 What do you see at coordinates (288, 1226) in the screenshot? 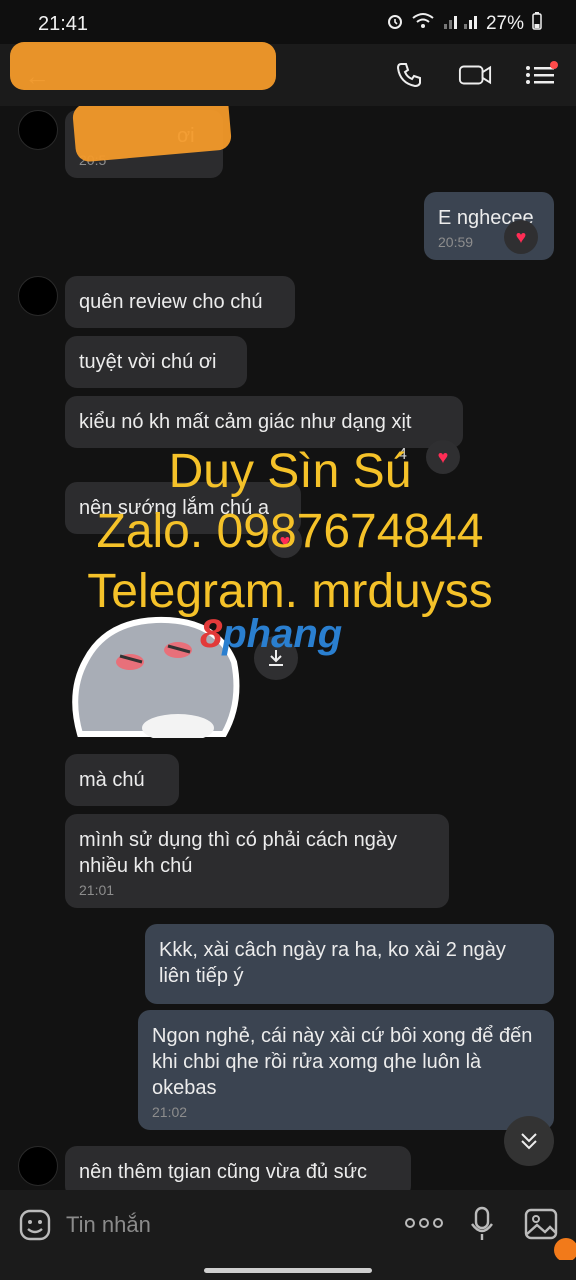
I see `message-composer: Tin nhắn` at bounding box center [288, 1226].